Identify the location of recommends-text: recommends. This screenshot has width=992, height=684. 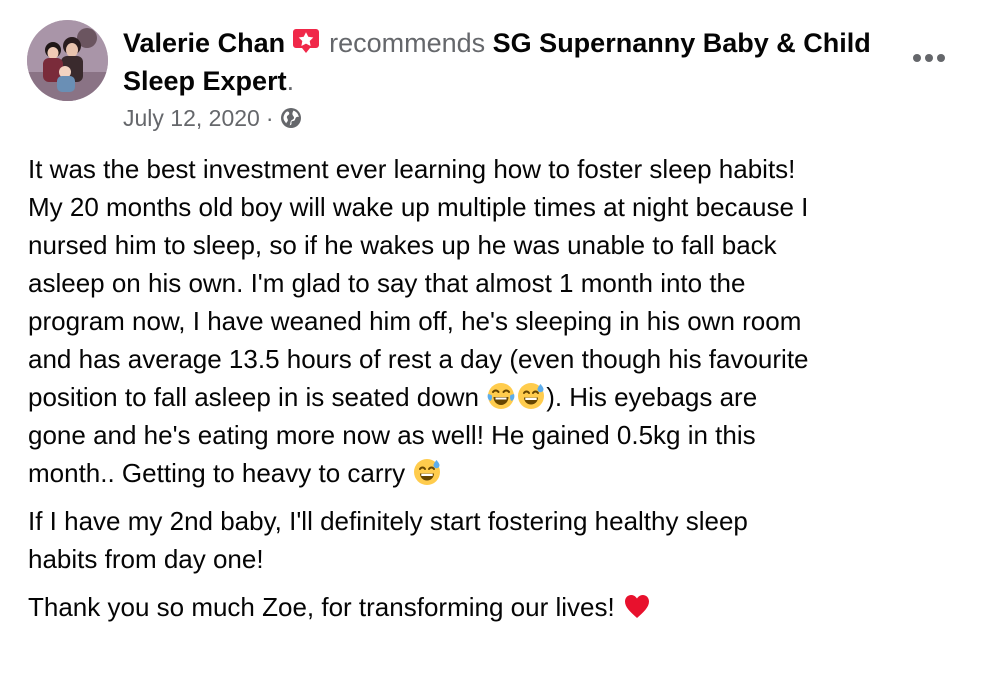
(407, 43).